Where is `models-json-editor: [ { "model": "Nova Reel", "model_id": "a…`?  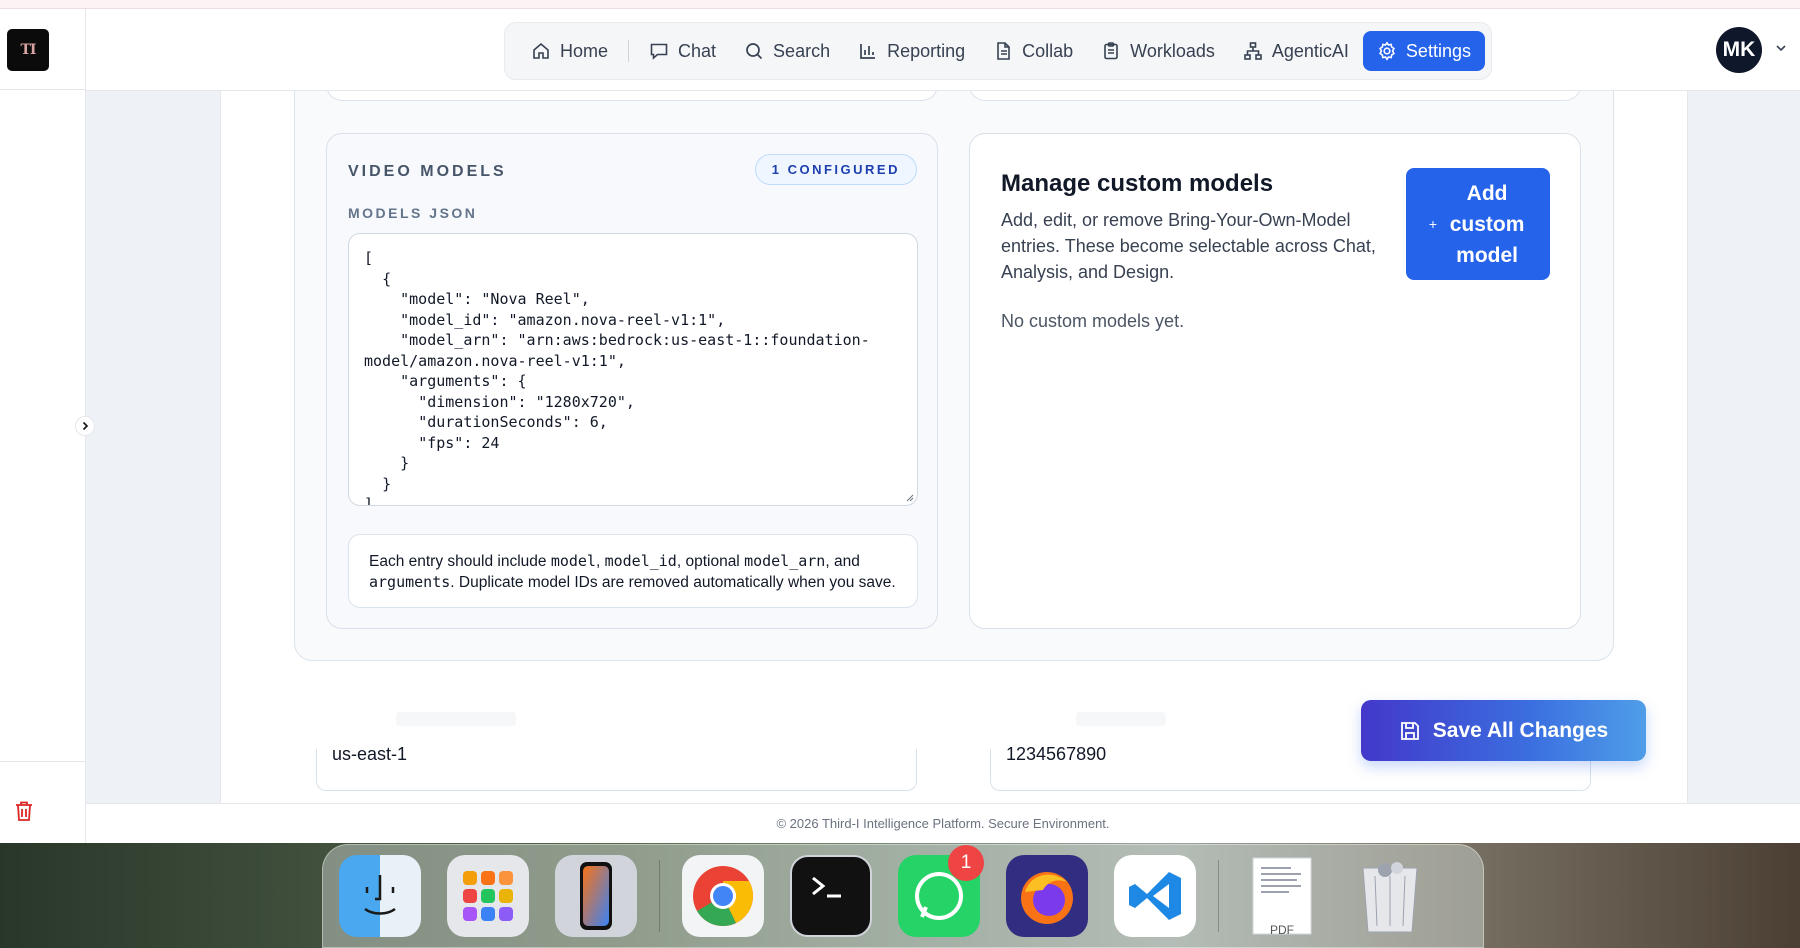
models-json-editor: [ { "model": "Nova Reel", "model_id": "a… is located at coordinates (633, 369).